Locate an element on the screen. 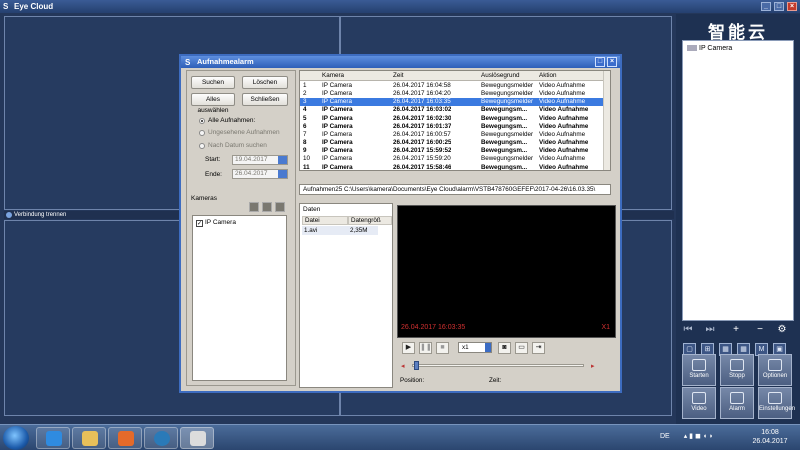 This screenshot has height=450, width=800. end-date-field: 26.04.2017 is located at coordinates (260, 174).